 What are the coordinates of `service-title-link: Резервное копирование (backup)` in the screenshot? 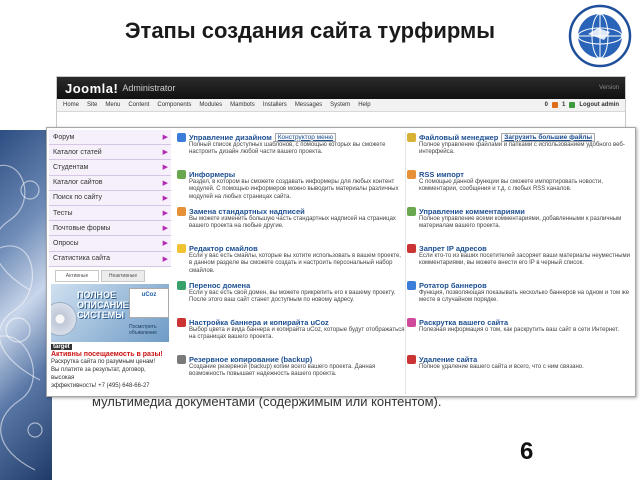 It's located at (250, 359).